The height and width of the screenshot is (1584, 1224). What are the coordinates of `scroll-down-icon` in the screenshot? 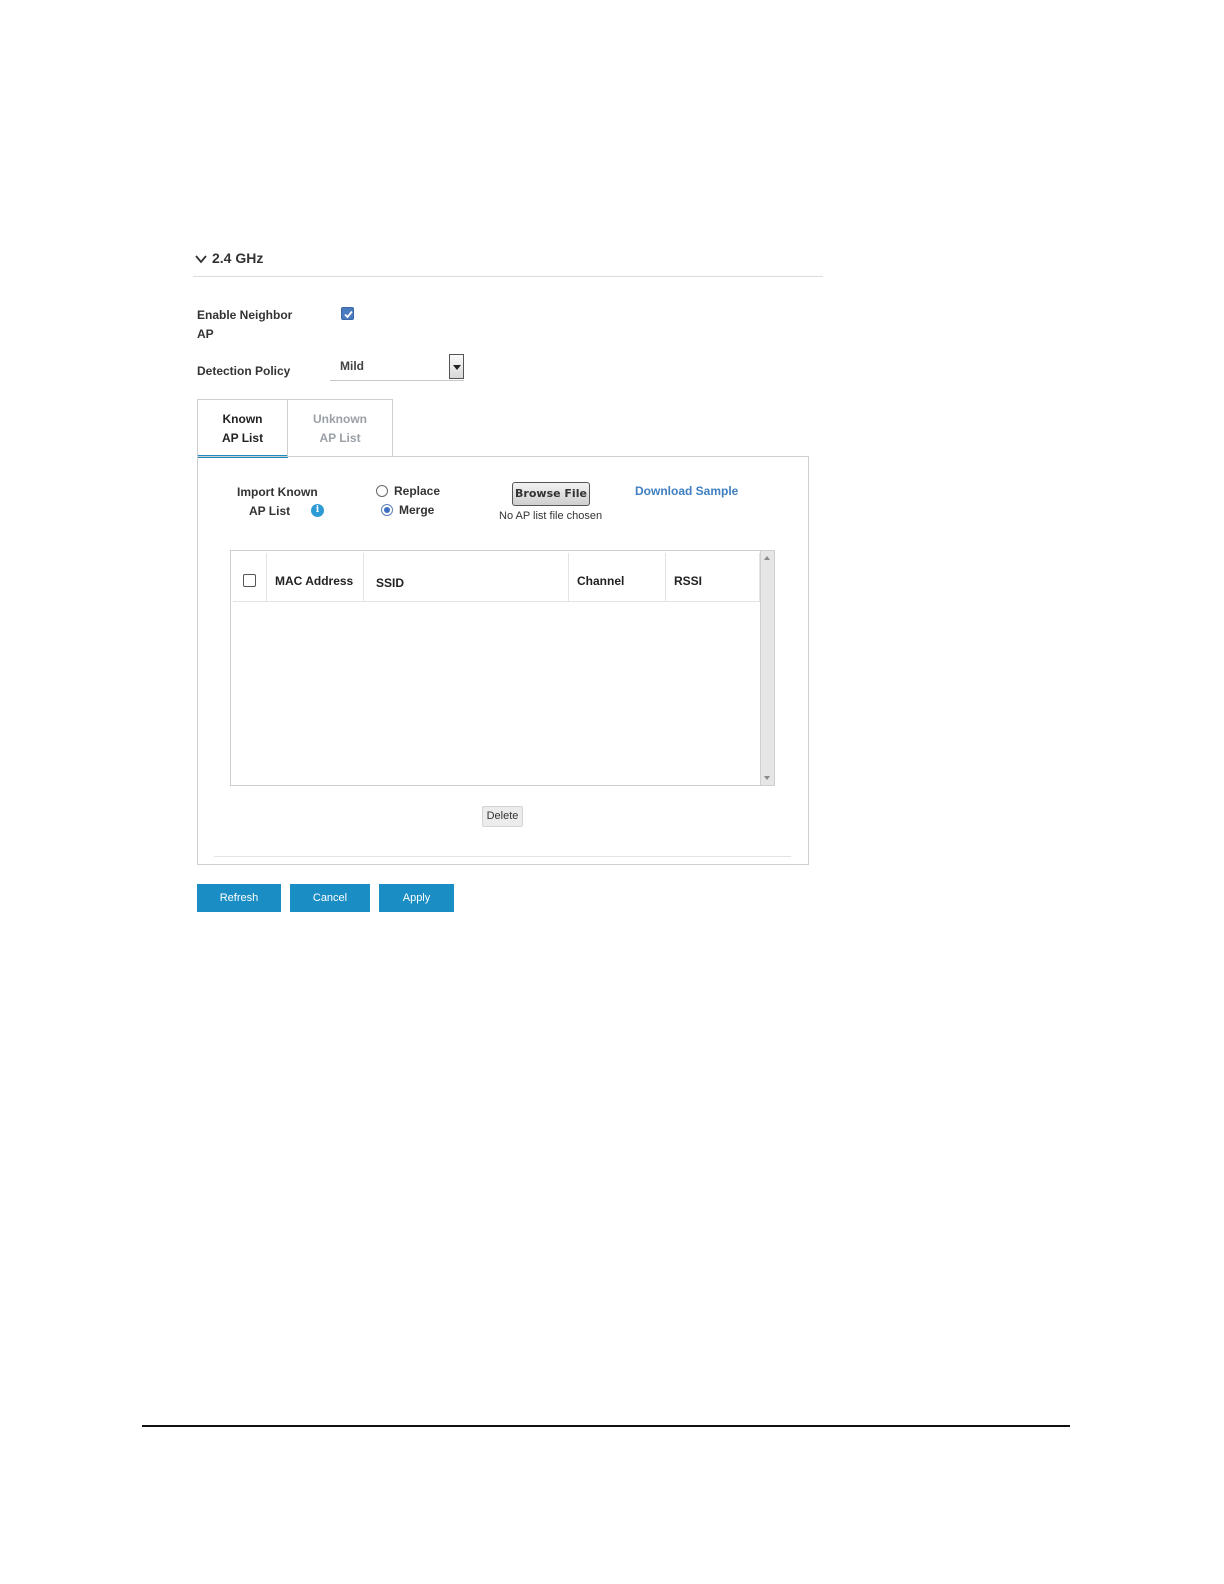 It's located at (767, 778).